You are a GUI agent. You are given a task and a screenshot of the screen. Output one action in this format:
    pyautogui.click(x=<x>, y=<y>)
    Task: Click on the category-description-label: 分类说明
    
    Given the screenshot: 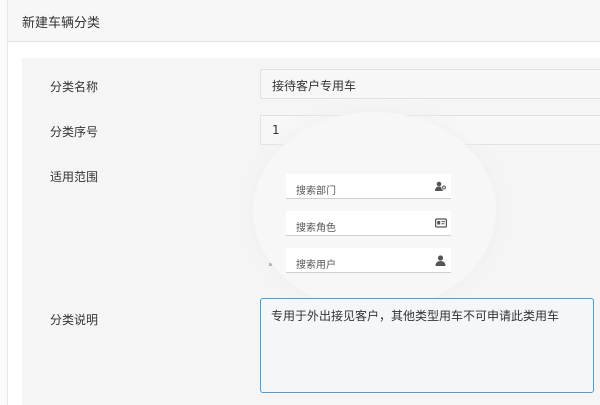 What is the action you would take?
    pyautogui.click(x=74, y=320)
    